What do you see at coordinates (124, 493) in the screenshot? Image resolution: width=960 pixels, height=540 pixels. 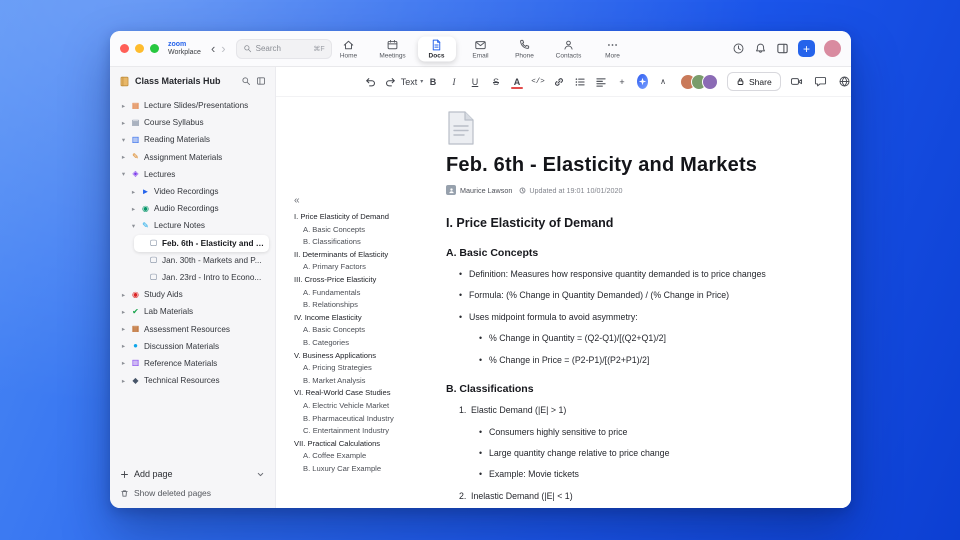 I see `trash-icon` at bounding box center [124, 493].